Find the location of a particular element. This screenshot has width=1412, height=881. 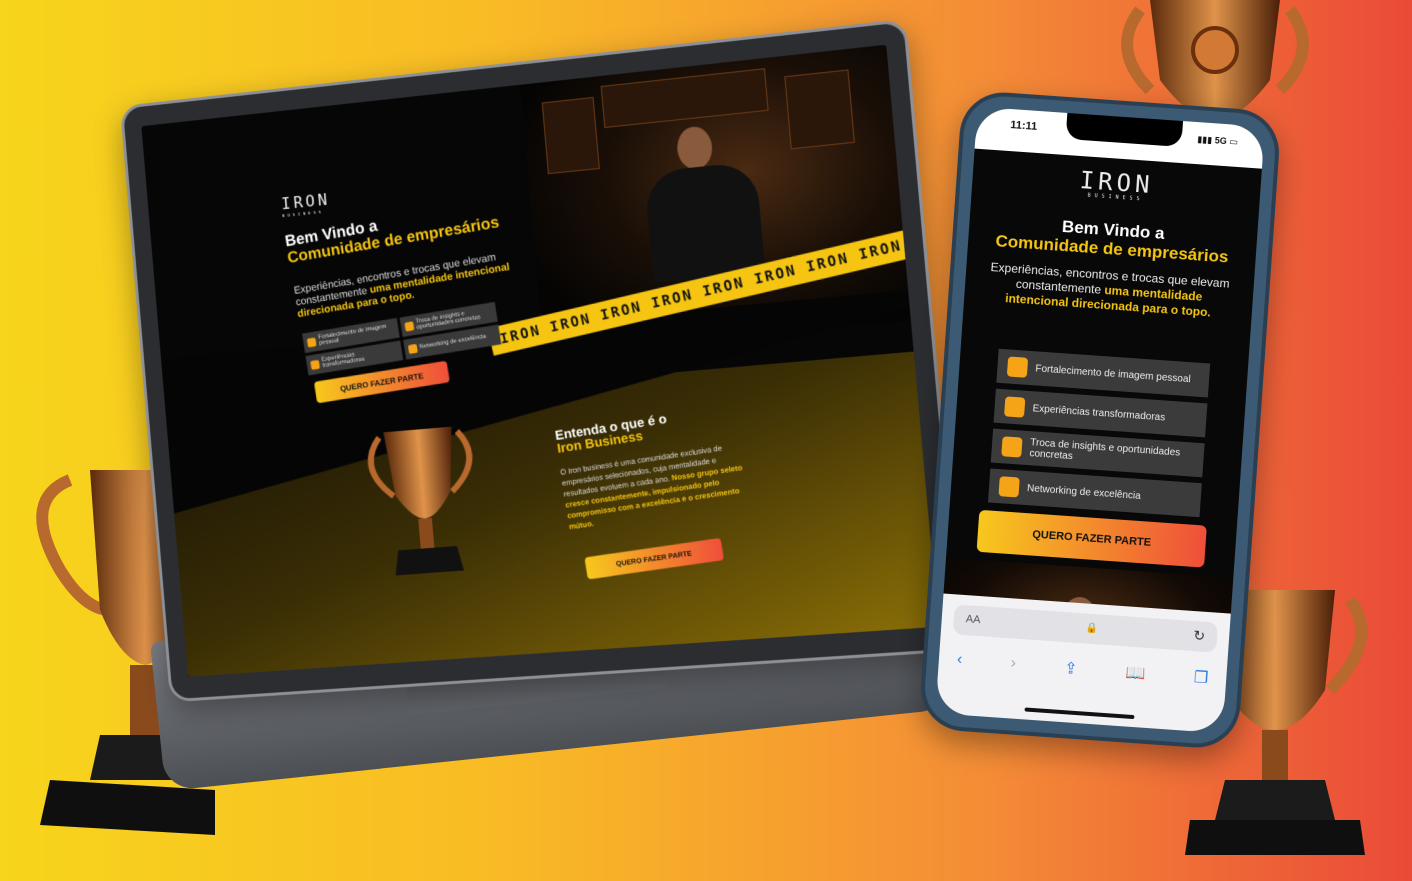

browser-nav: ‹ › ⇪ 📖 ❐ is located at coordinates (1082, 670).